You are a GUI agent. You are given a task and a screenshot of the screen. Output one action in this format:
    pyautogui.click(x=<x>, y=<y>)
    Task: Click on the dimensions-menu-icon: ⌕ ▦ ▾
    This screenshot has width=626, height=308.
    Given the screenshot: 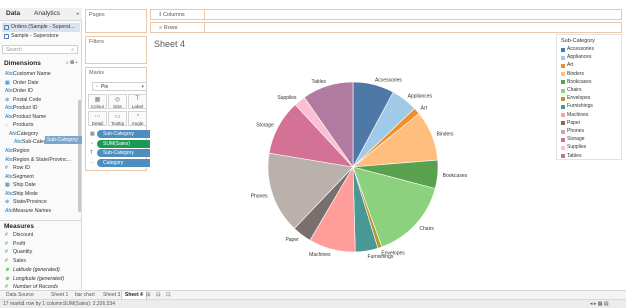 What is the action you would take?
    pyautogui.click(x=71, y=63)
    